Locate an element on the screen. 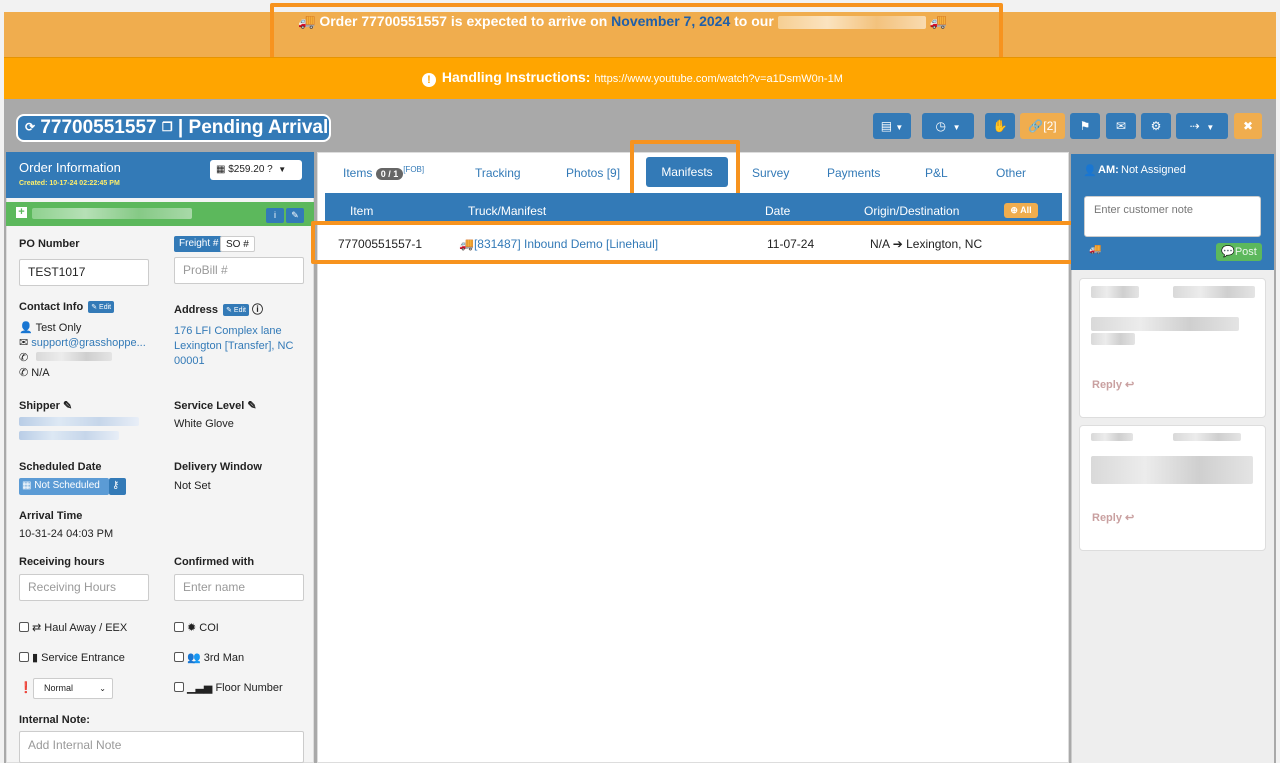 This screenshot has width=1280, height=763. key-button: ⚷ is located at coordinates (117, 486).